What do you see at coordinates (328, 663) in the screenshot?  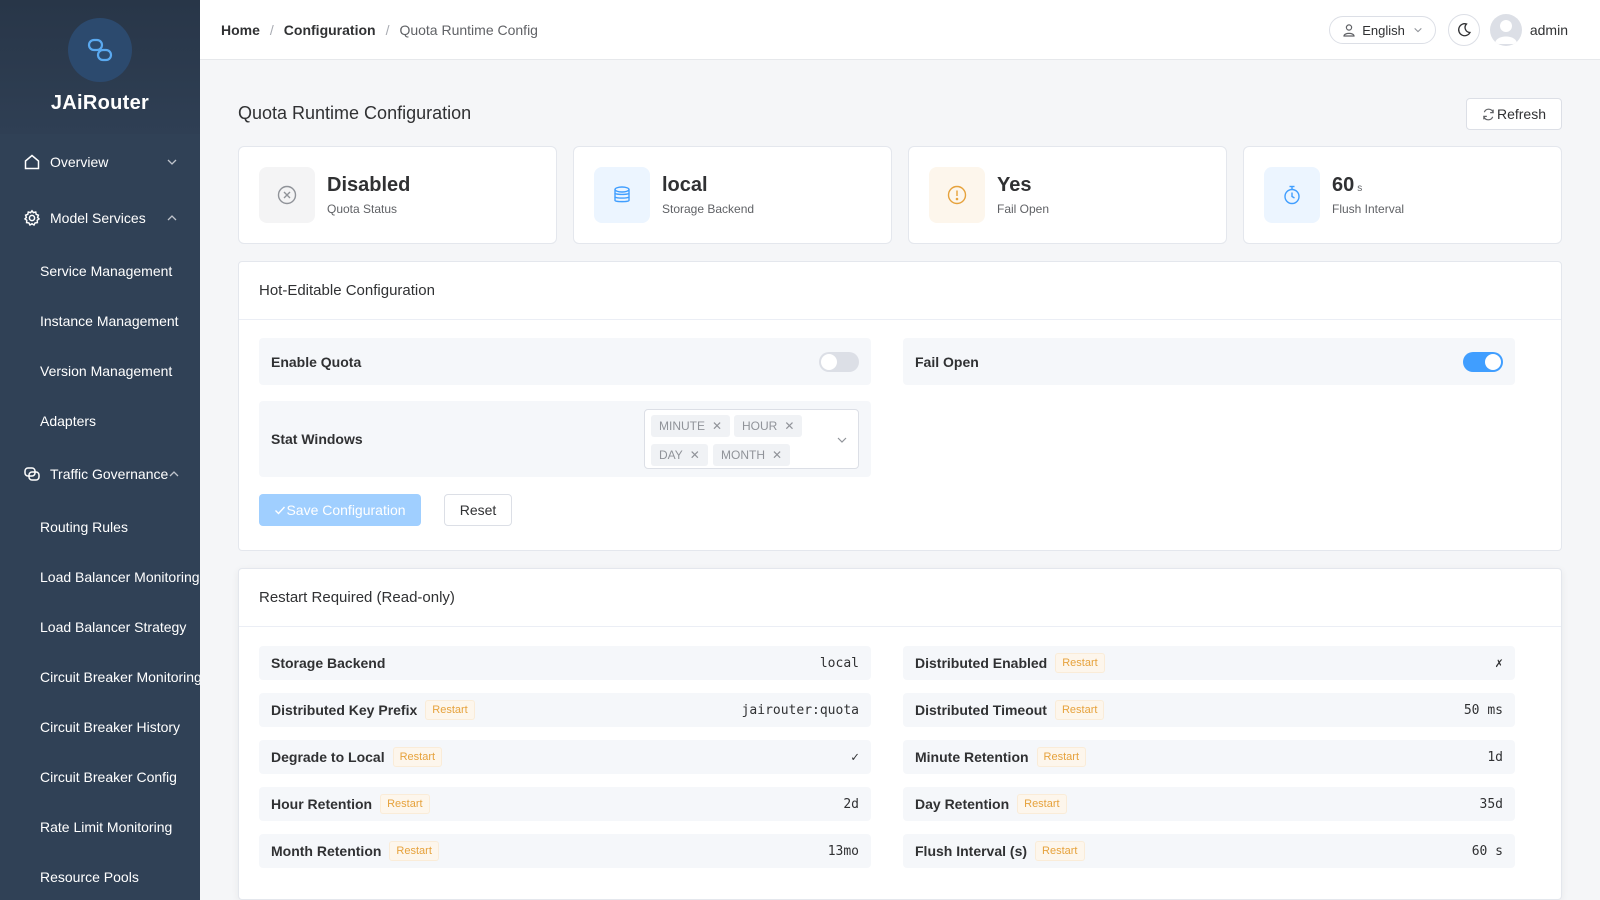 I see `ro-label: Storage Backend` at bounding box center [328, 663].